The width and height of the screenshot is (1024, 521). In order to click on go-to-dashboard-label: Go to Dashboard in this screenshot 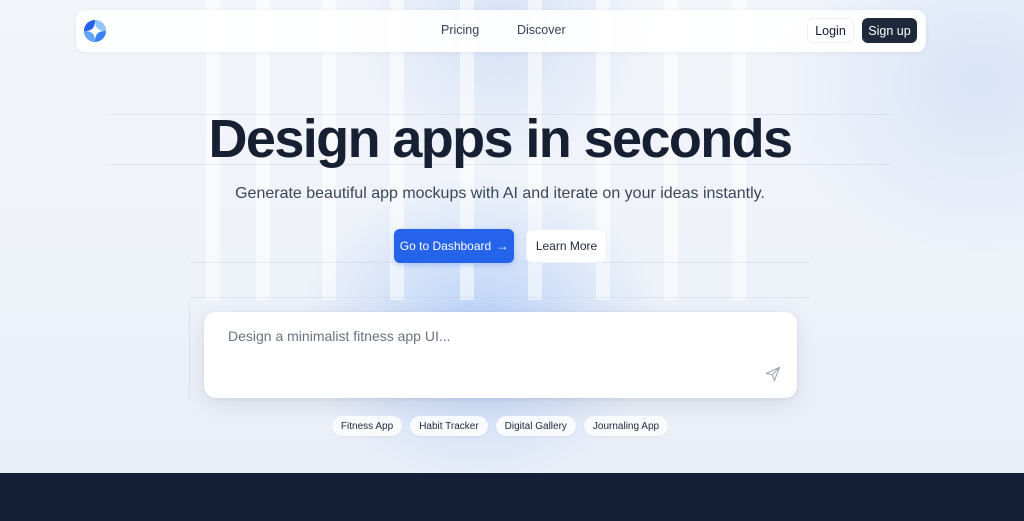, I will do `click(445, 246)`.